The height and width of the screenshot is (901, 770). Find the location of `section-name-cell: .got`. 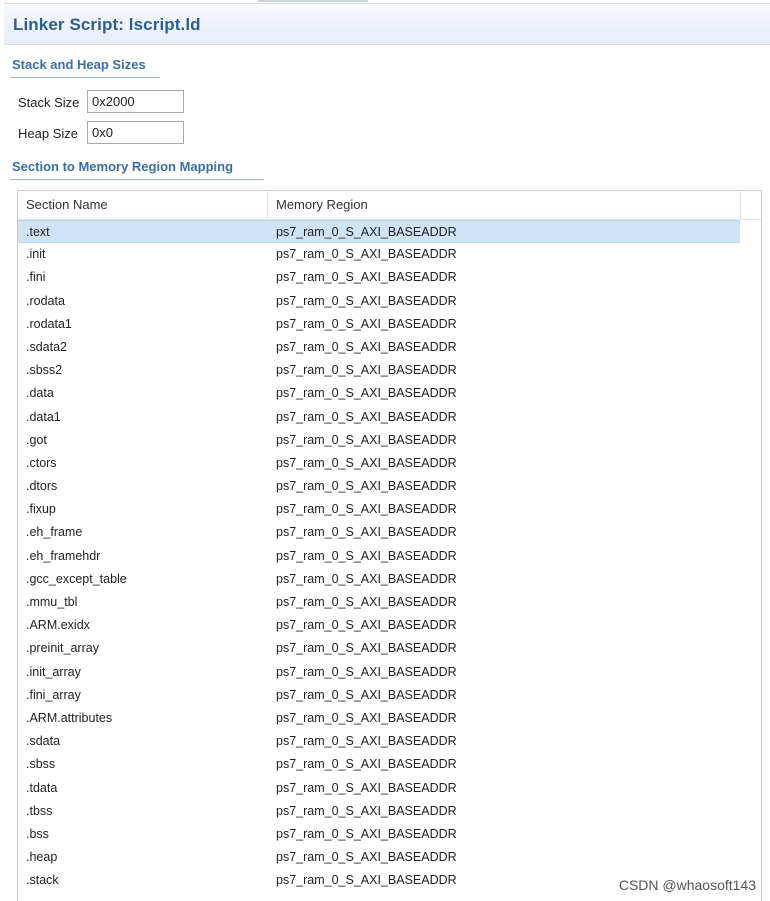

section-name-cell: .got is located at coordinates (36, 439).